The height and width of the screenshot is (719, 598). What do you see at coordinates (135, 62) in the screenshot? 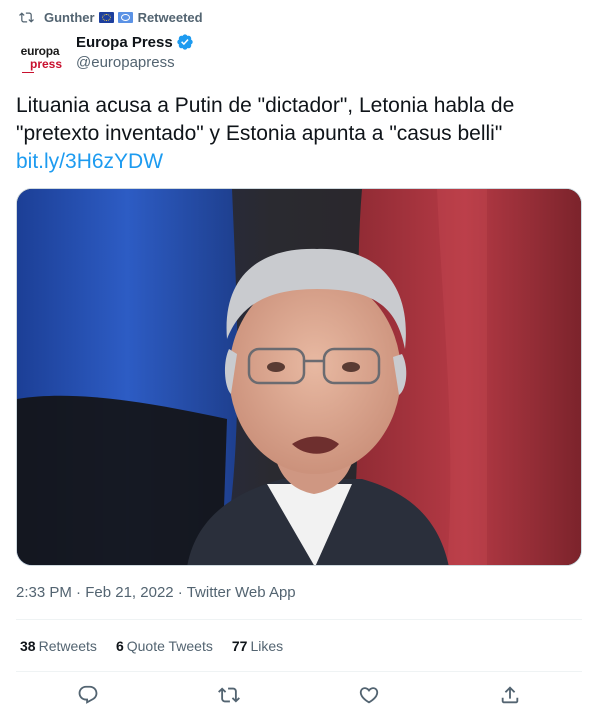
I see `author-handle: @europapress` at bounding box center [135, 62].